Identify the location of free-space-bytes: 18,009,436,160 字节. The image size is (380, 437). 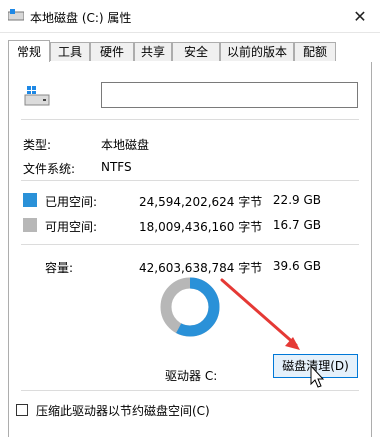
(201, 227).